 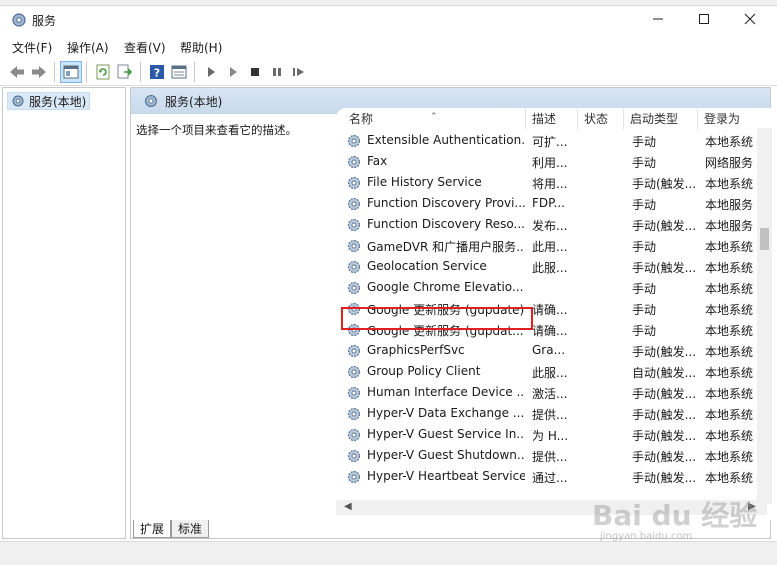 I want to click on column-header-desc: 描述, so click(x=552, y=119).